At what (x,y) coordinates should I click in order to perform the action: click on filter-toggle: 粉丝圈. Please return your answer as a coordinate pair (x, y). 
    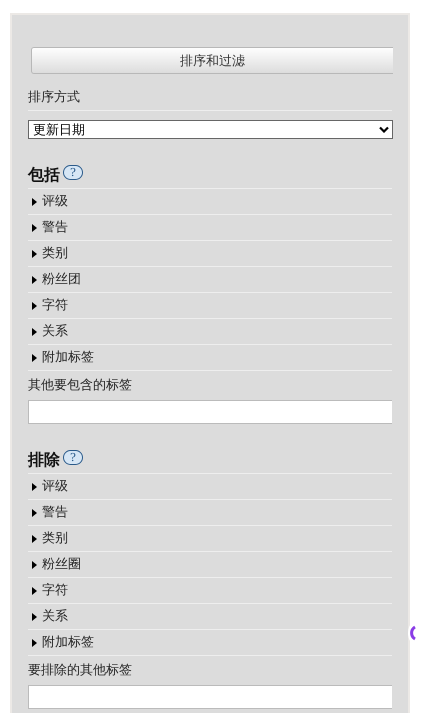
    Looking at the image, I should click on (210, 565).